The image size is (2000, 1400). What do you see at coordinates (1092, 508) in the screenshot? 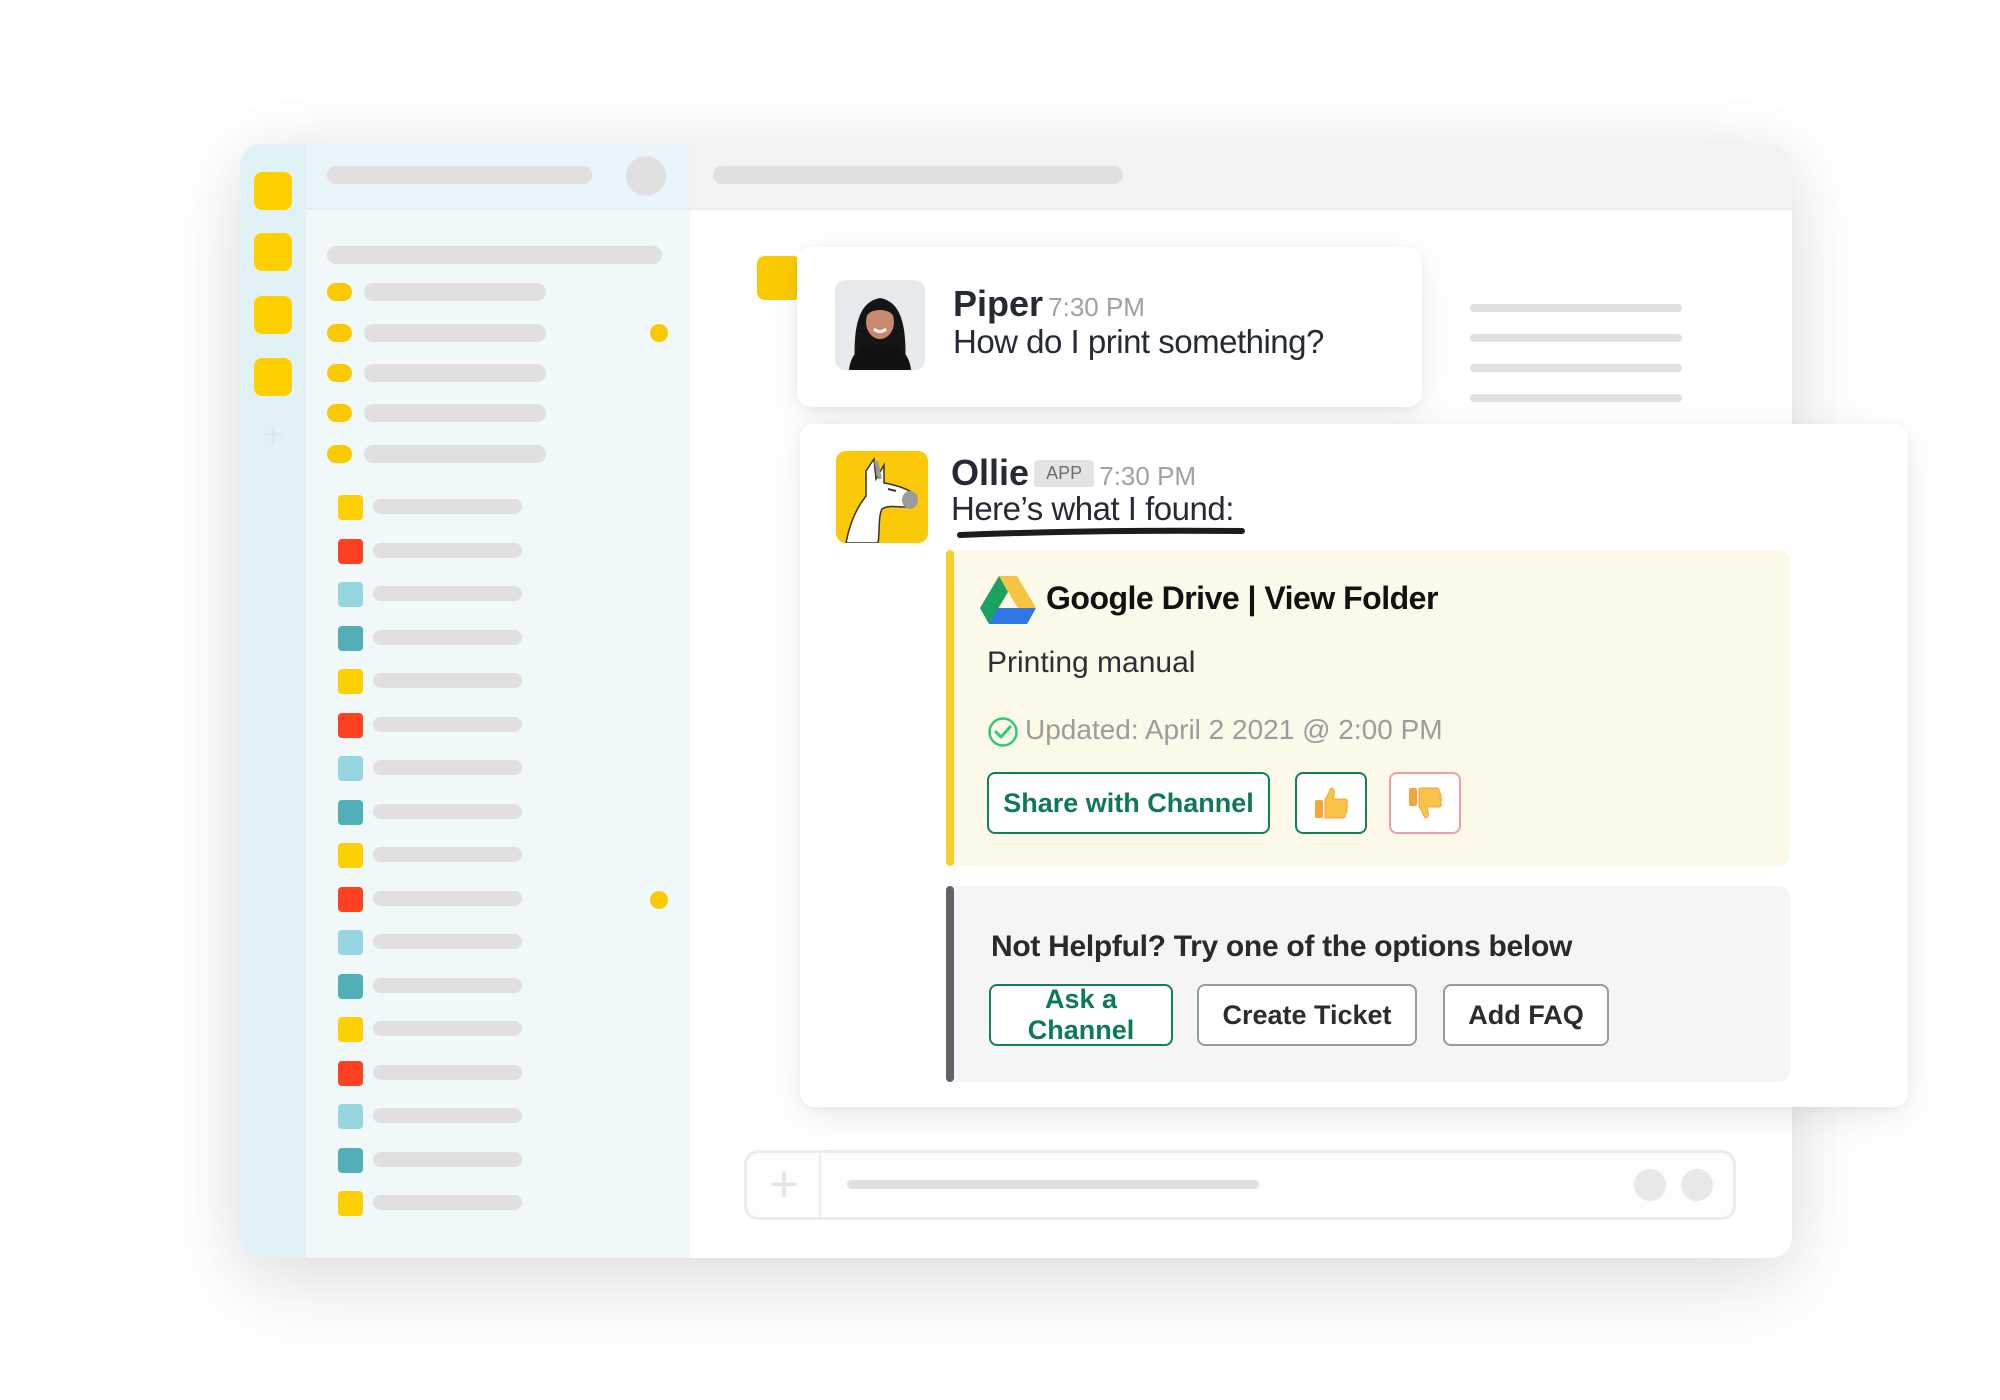
I see `message-text: Here’s what I found:` at bounding box center [1092, 508].